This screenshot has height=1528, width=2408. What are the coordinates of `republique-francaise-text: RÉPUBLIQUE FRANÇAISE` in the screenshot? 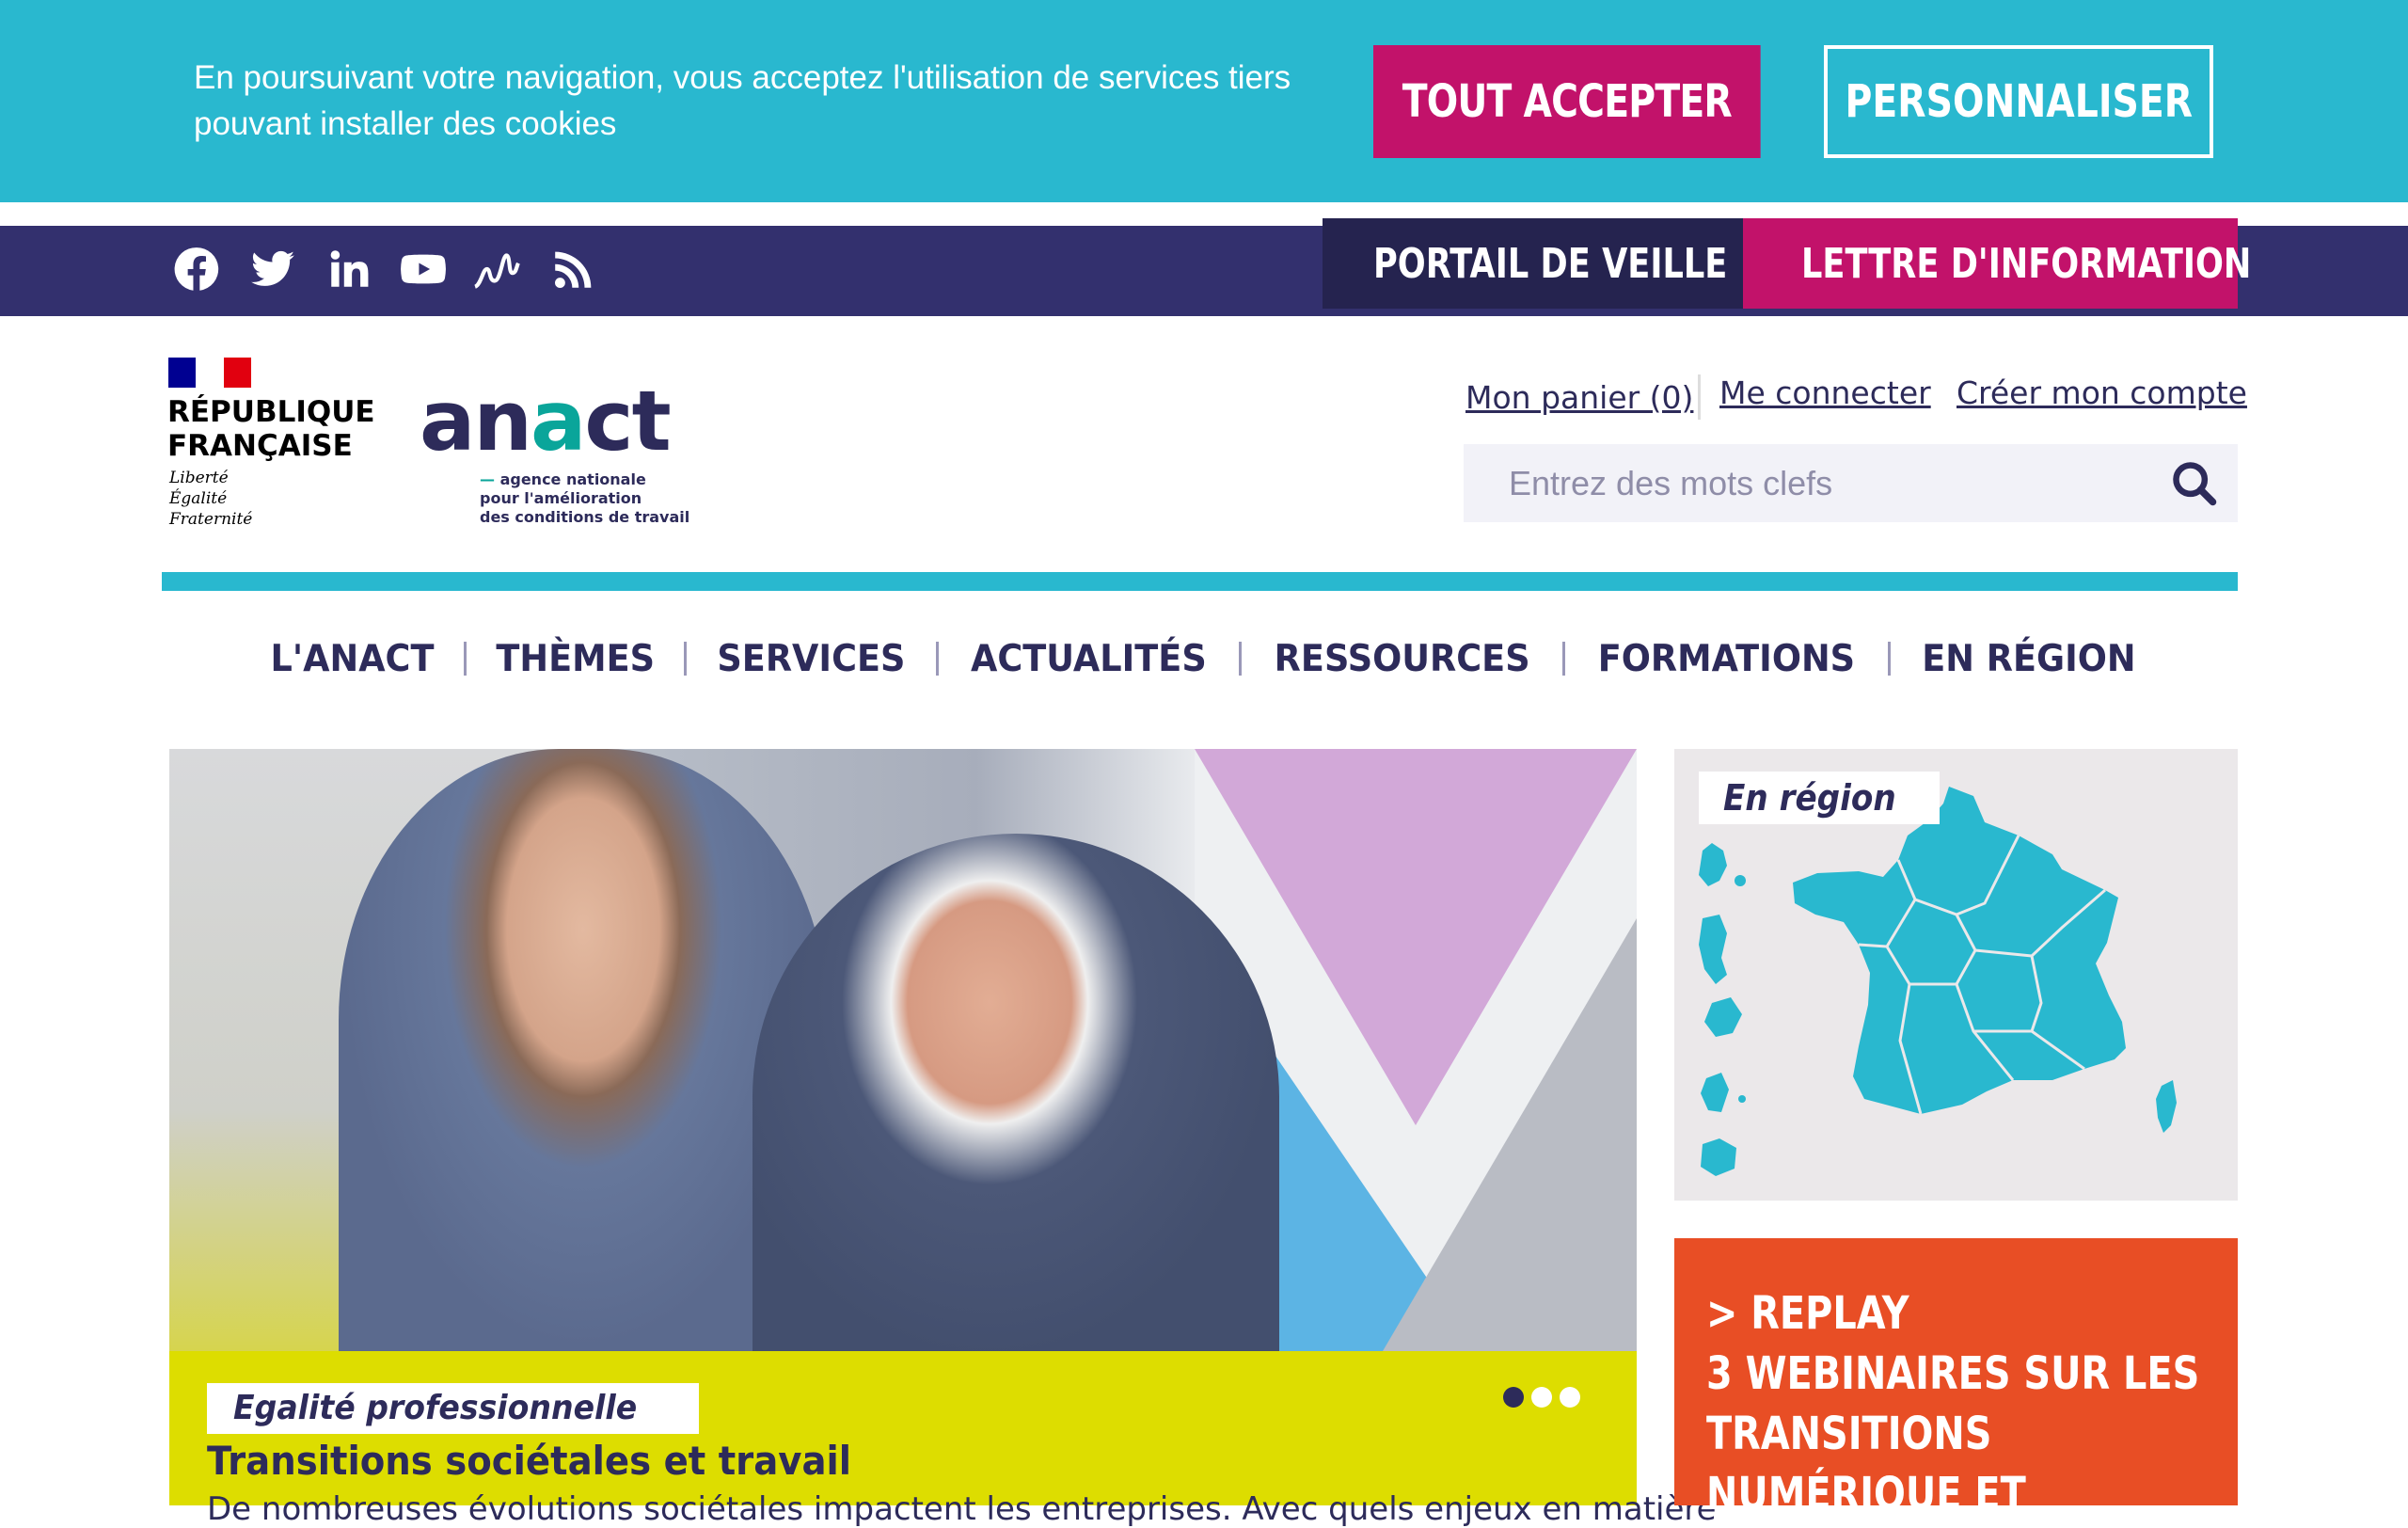 It's located at (271, 429).